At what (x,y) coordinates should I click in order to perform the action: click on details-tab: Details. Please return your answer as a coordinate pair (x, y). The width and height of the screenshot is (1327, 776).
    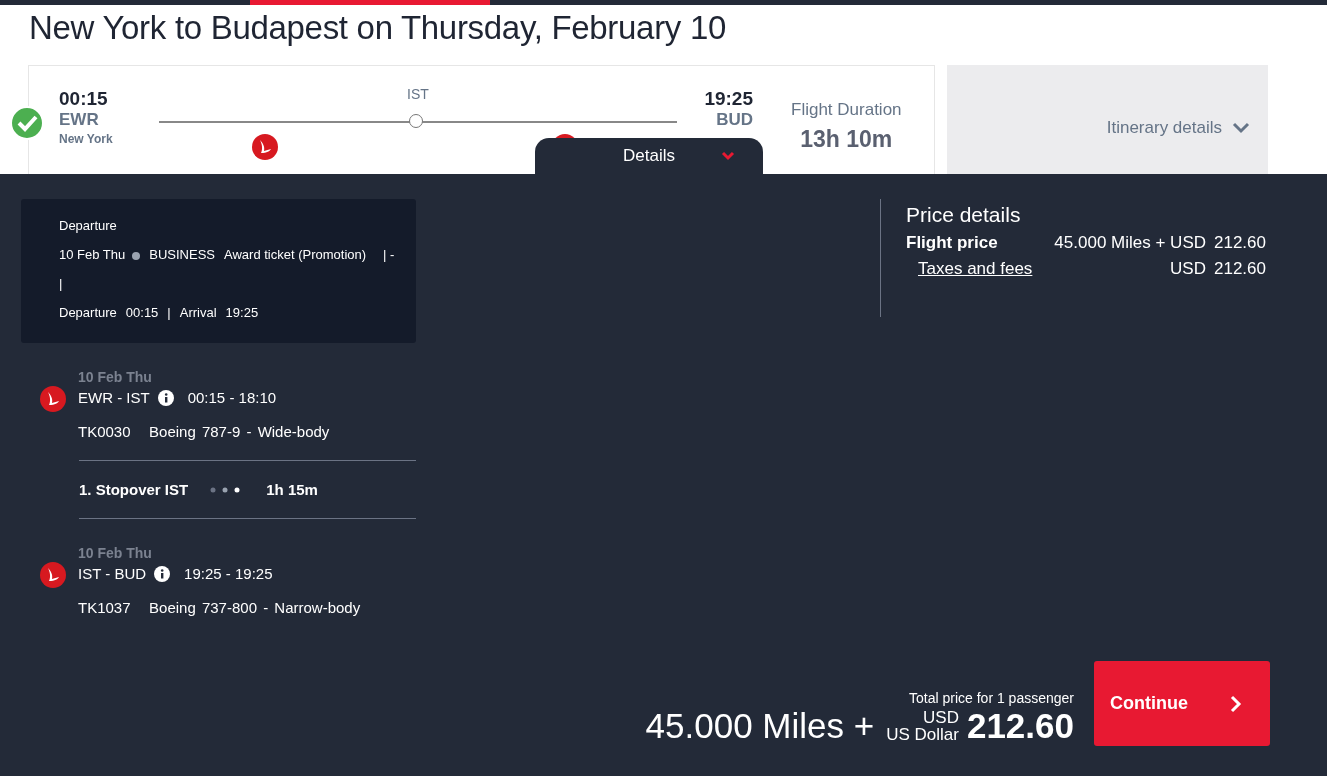
    Looking at the image, I should click on (649, 156).